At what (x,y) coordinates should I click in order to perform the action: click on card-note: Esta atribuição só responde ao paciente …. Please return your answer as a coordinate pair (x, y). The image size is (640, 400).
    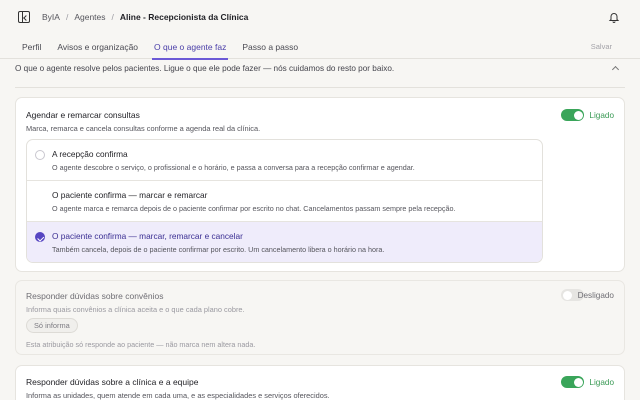
    Looking at the image, I should click on (141, 344).